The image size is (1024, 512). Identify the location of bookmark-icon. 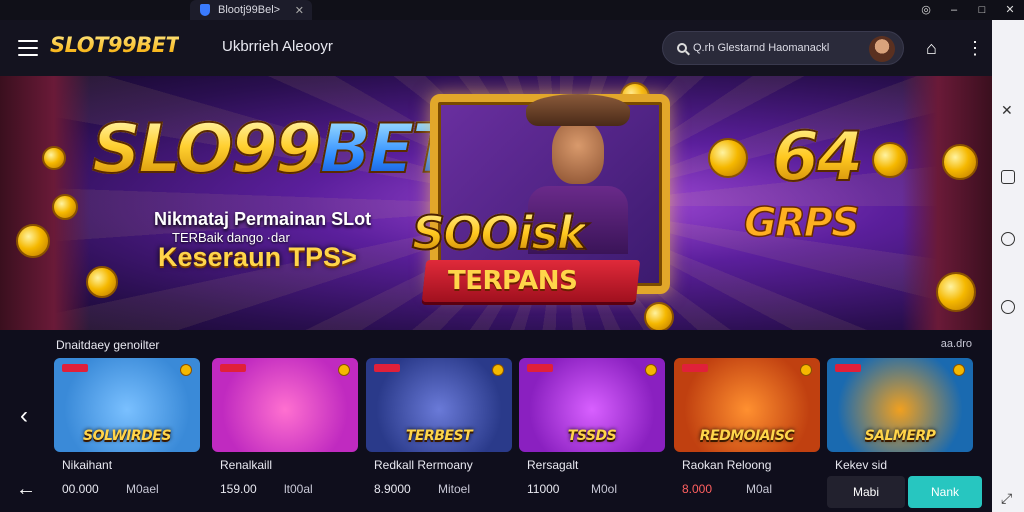
(1008, 177).